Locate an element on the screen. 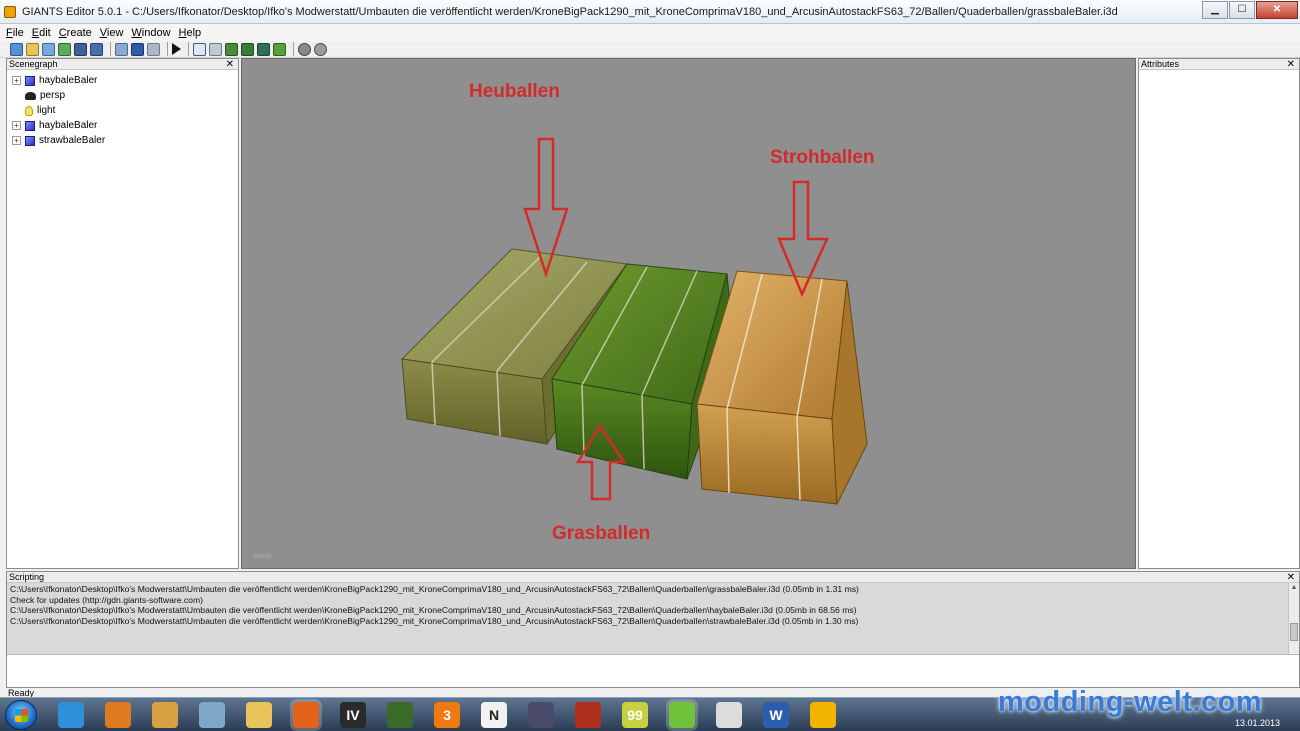  close-button: ✕ is located at coordinates (1277, 10).